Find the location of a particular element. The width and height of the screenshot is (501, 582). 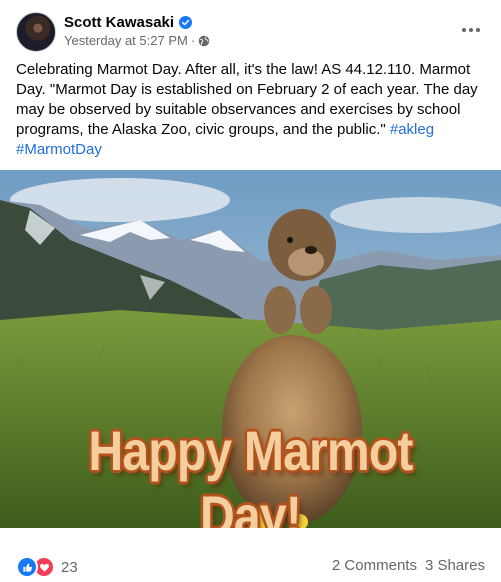

hashtag-akleg: #akleg is located at coordinates (412, 129).